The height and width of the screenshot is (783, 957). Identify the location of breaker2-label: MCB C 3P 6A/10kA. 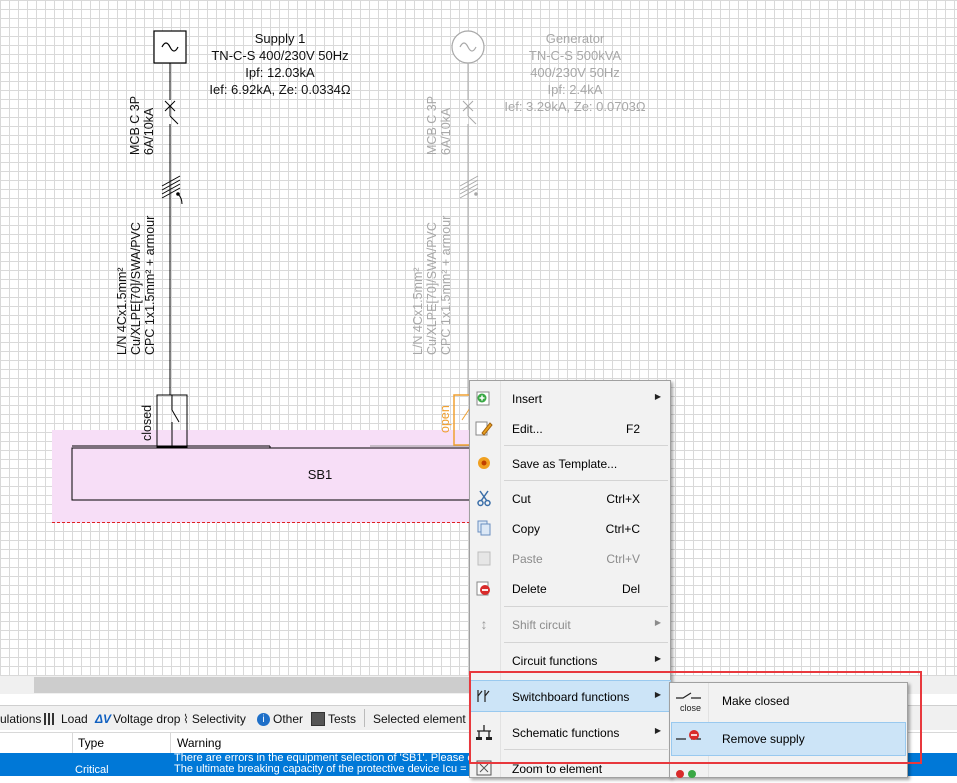
(439, 125).